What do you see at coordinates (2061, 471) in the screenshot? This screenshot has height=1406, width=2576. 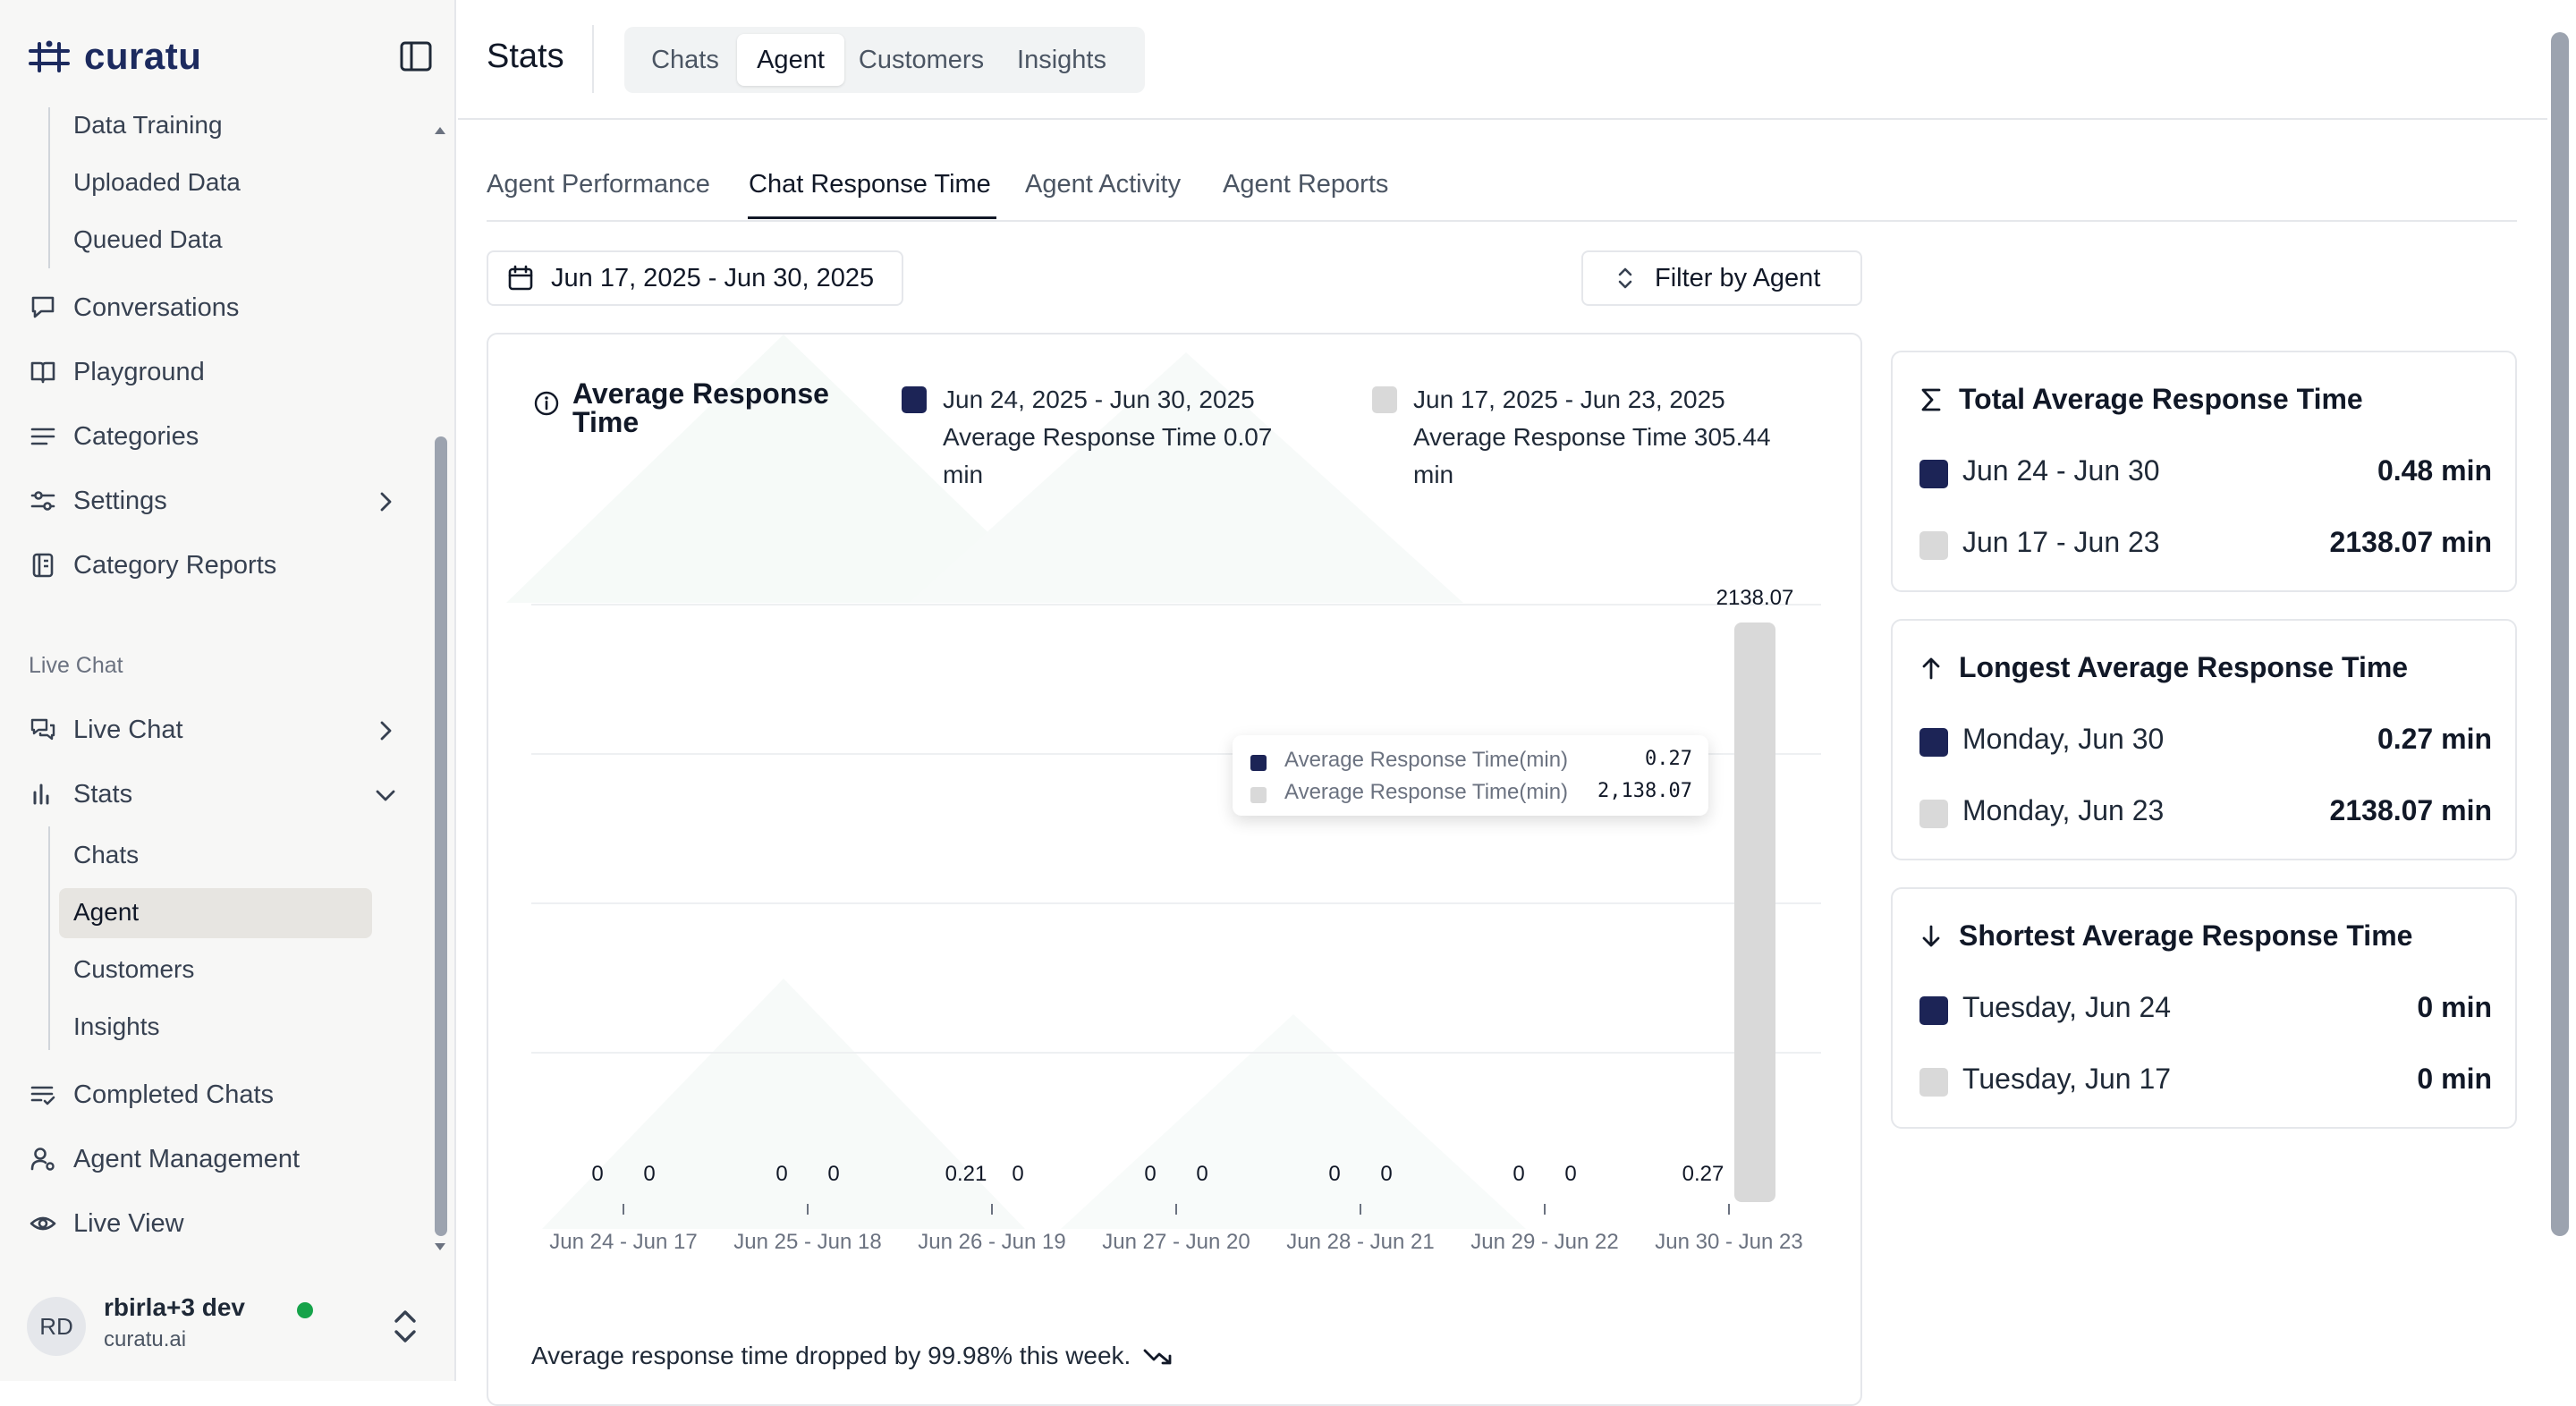 I see `stat-label: Jun 24 - Jun 30` at bounding box center [2061, 471].